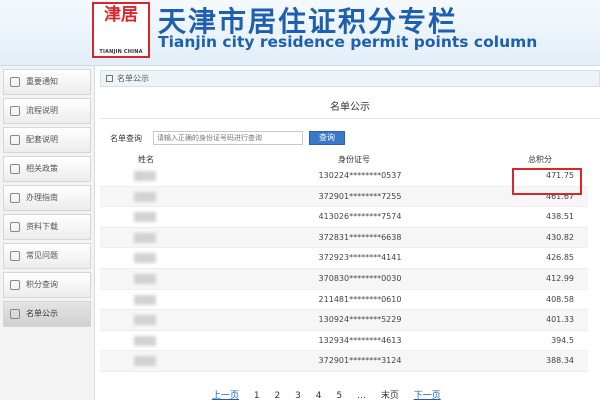 The image size is (600, 400). Describe the element at coordinates (350, 78) in the screenshot. I see `breadcrumb: 名单公示` at that location.